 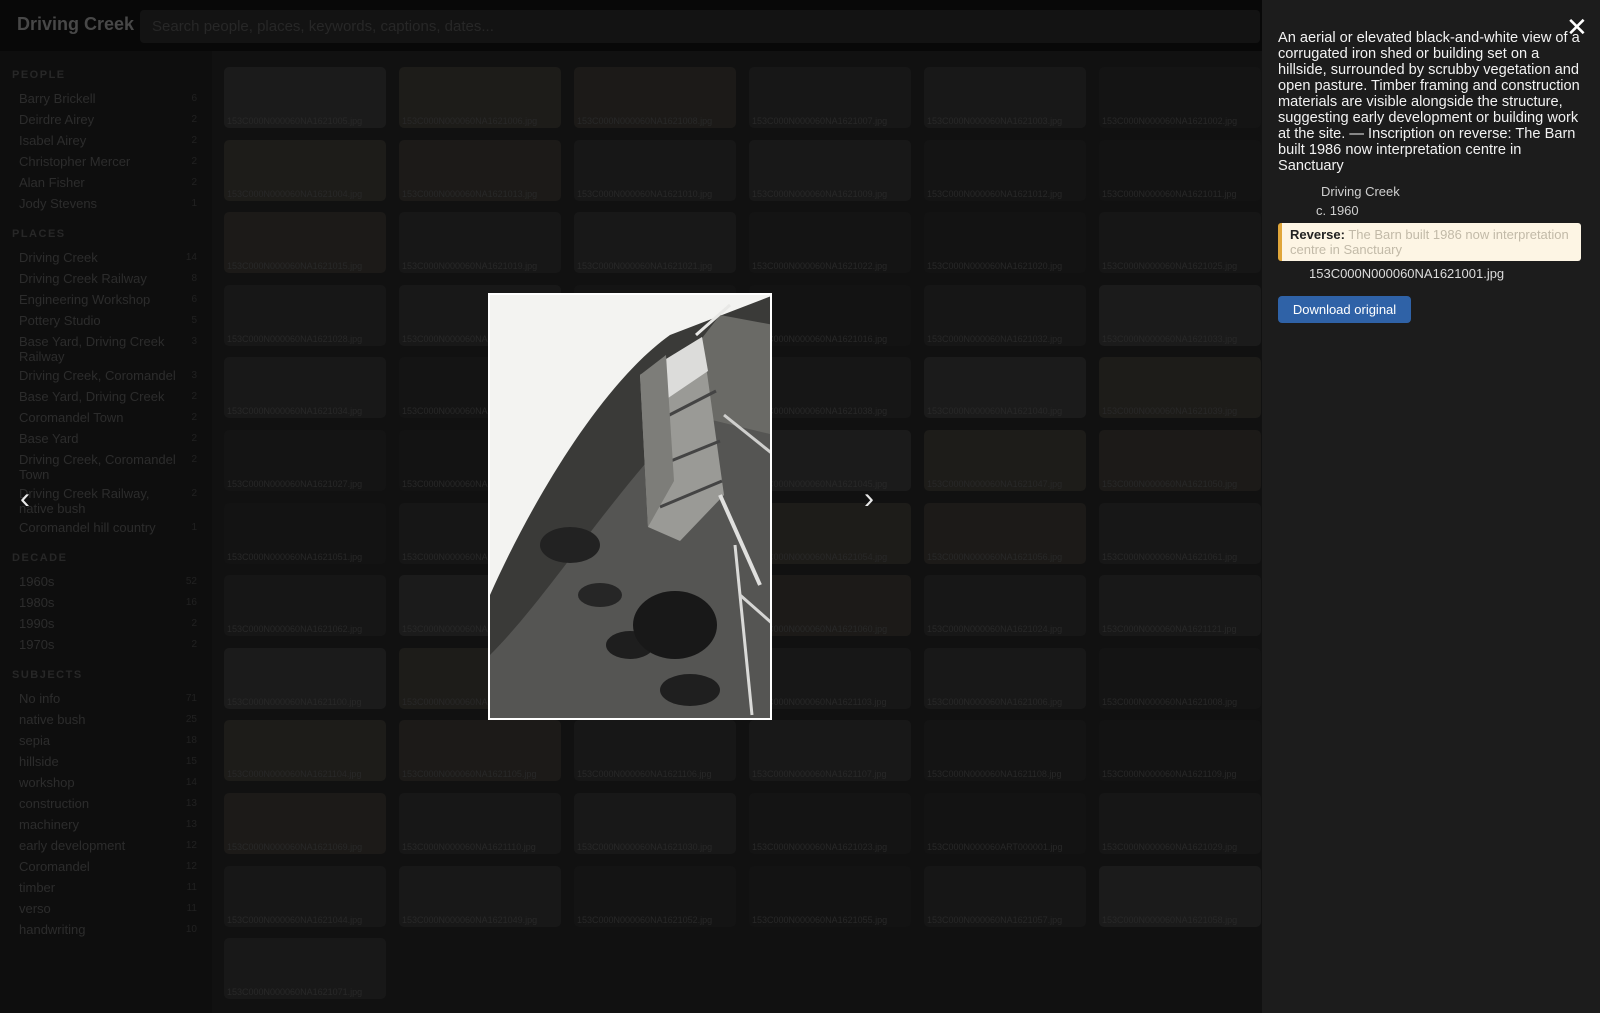 I want to click on next-arrow-icon: ›, so click(x=869, y=499).